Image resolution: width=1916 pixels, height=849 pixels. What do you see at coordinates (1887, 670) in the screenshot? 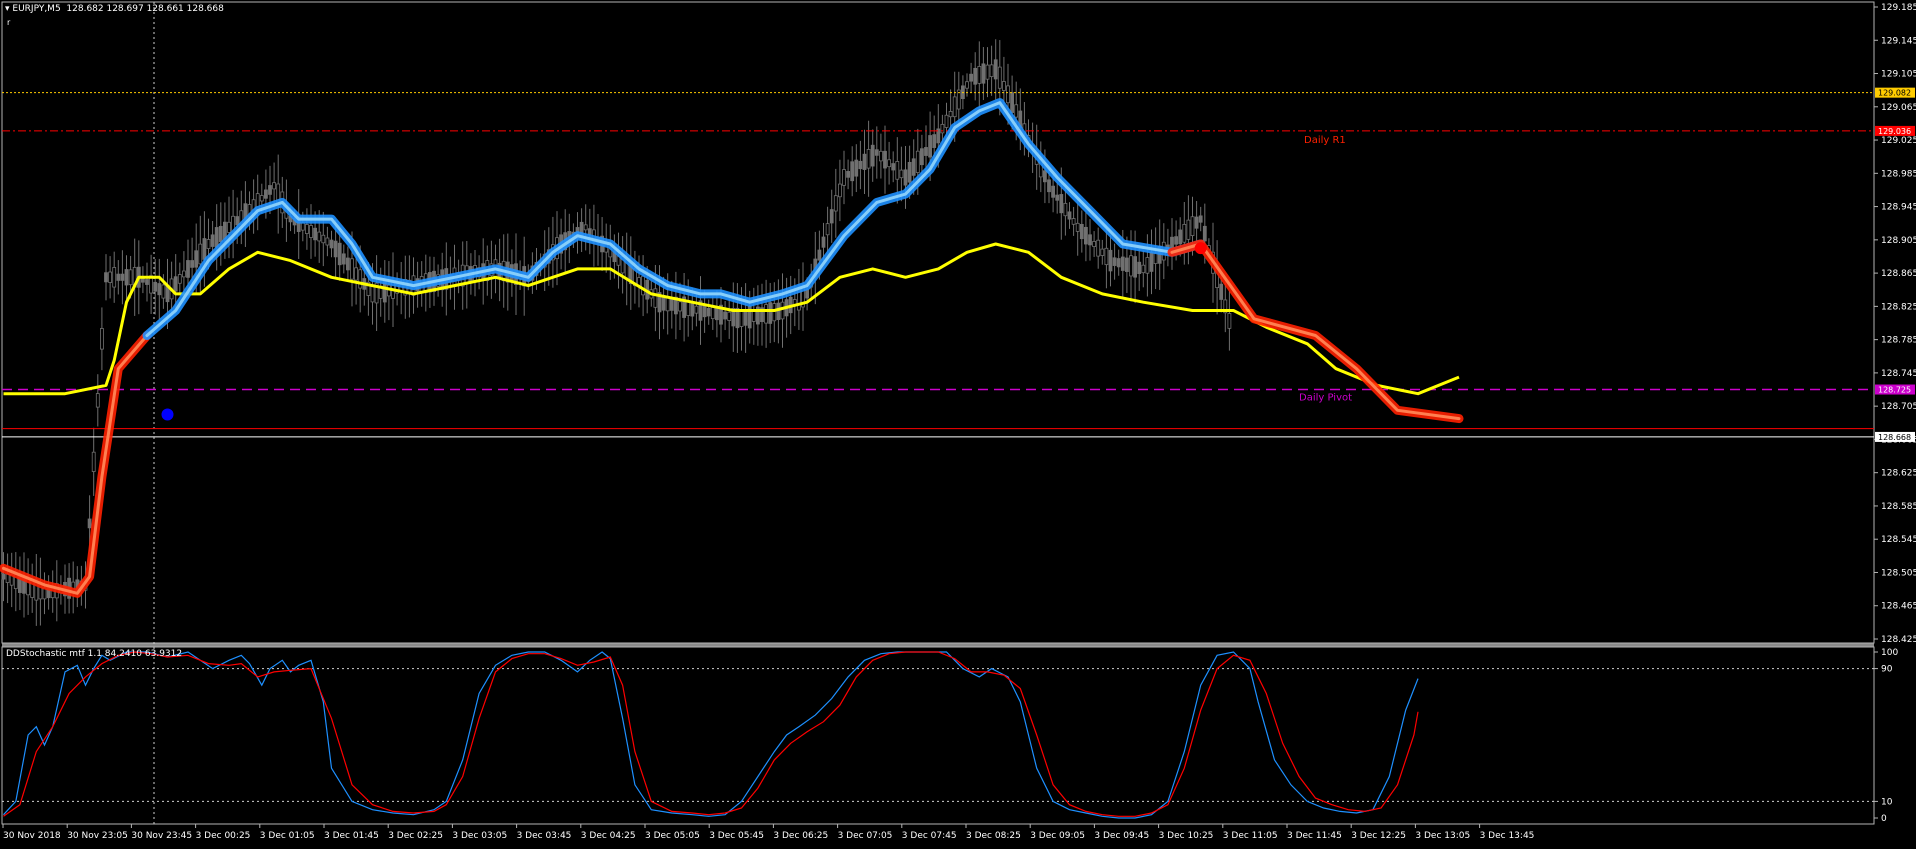
I see `oscillator-tick-label: 90` at bounding box center [1887, 670].